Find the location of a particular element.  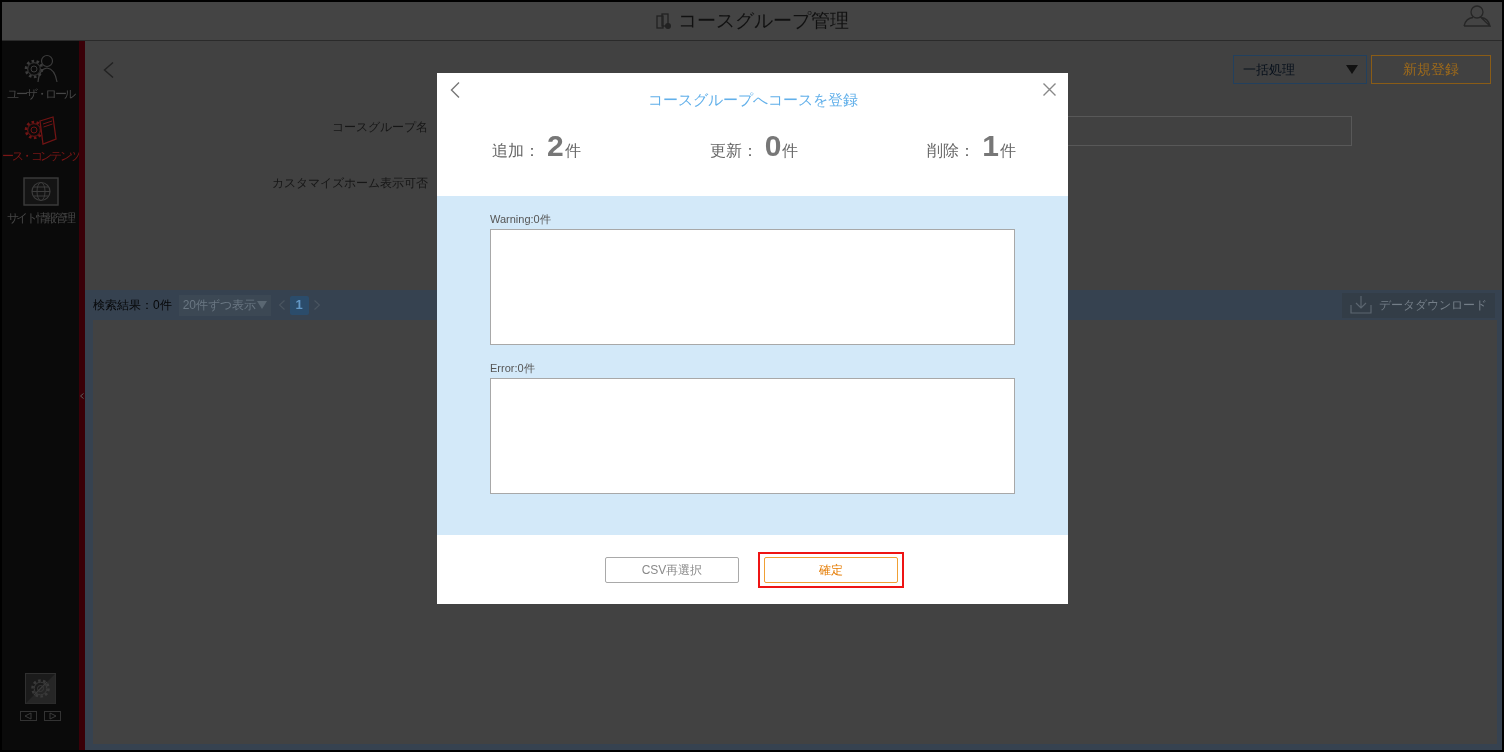

log-label: Error:0件 is located at coordinates (512, 368).